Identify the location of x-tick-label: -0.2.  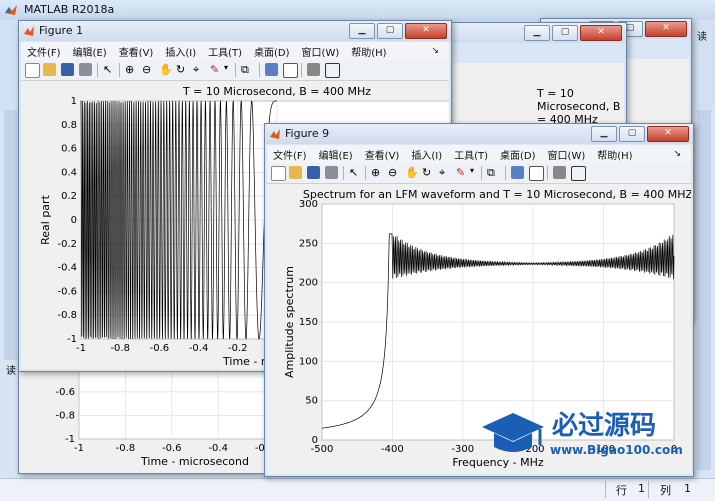
(238, 348).